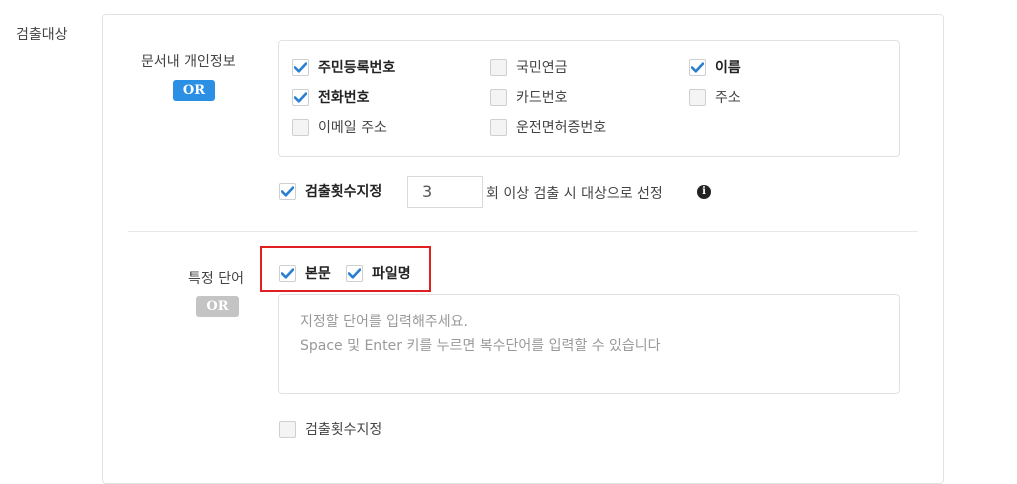  Describe the element at coordinates (384, 322) in the screenshot. I see `textarea-placeholder-line1: 지정할 단어를 입력해주세요.` at that location.